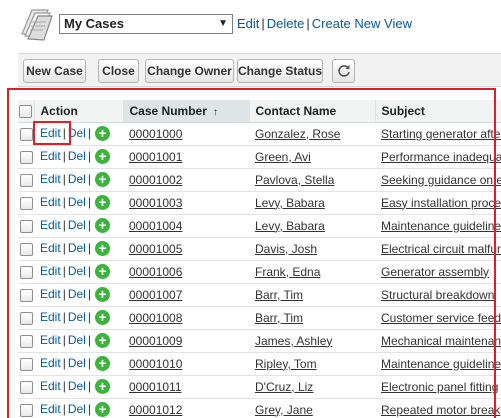  I want to click on case-number-link: 00001008, so click(155, 318).